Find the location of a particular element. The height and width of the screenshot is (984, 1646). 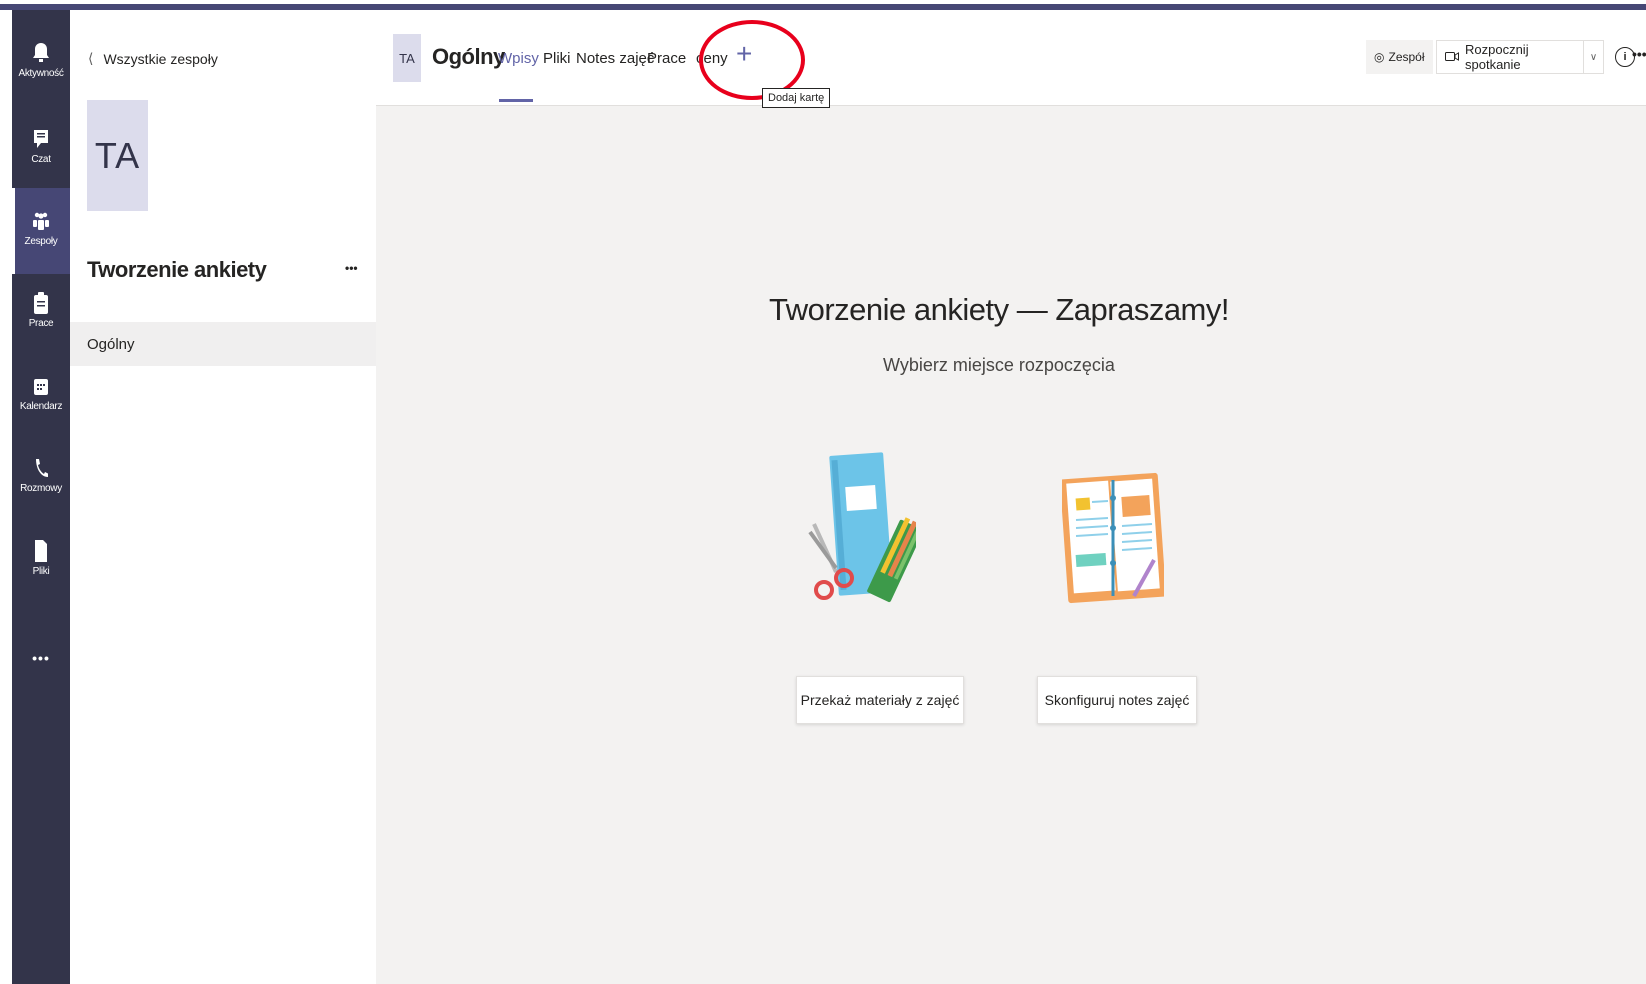

window-top-bar is located at coordinates (823, 5).